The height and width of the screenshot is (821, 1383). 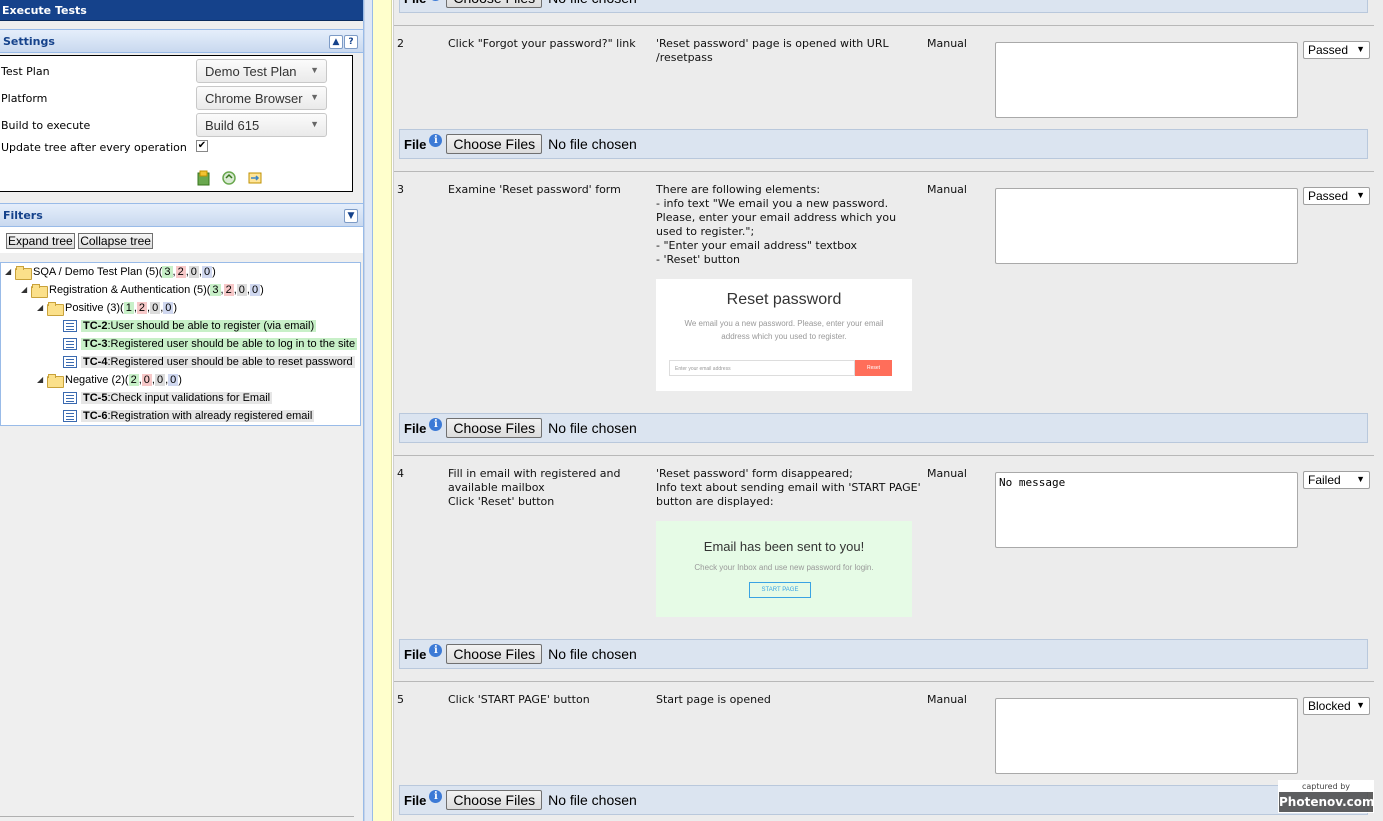 I want to click on refresh-icon, so click(x=229, y=178).